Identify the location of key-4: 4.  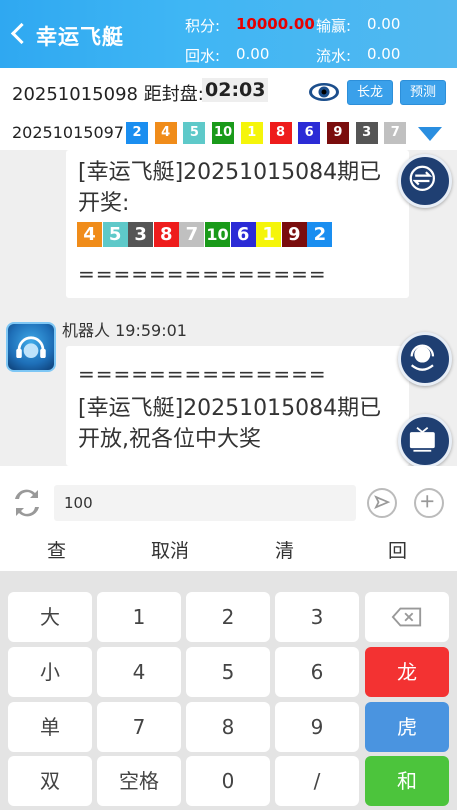
(139, 672).